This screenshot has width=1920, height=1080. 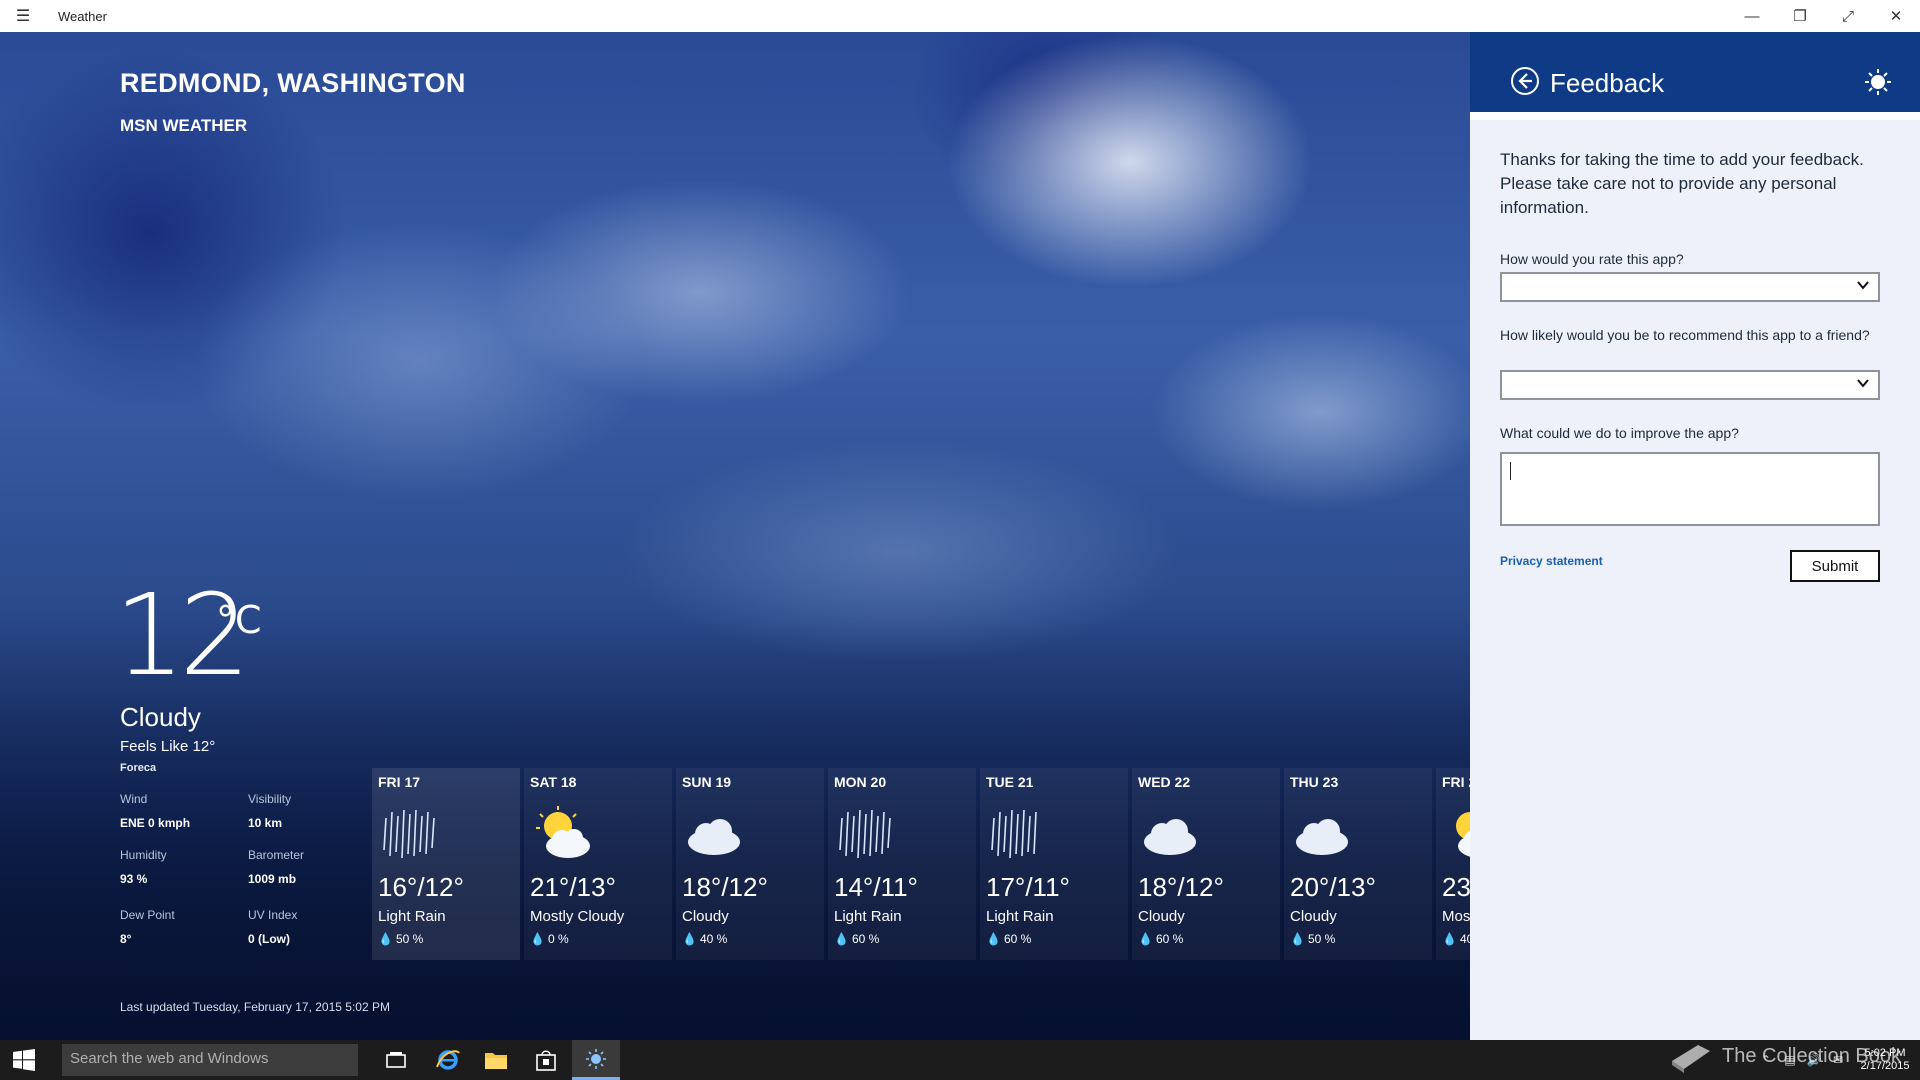 What do you see at coordinates (860, 782) in the screenshot?
I see `forecast-day-name: MON 20` at bounding box center [860, 782].